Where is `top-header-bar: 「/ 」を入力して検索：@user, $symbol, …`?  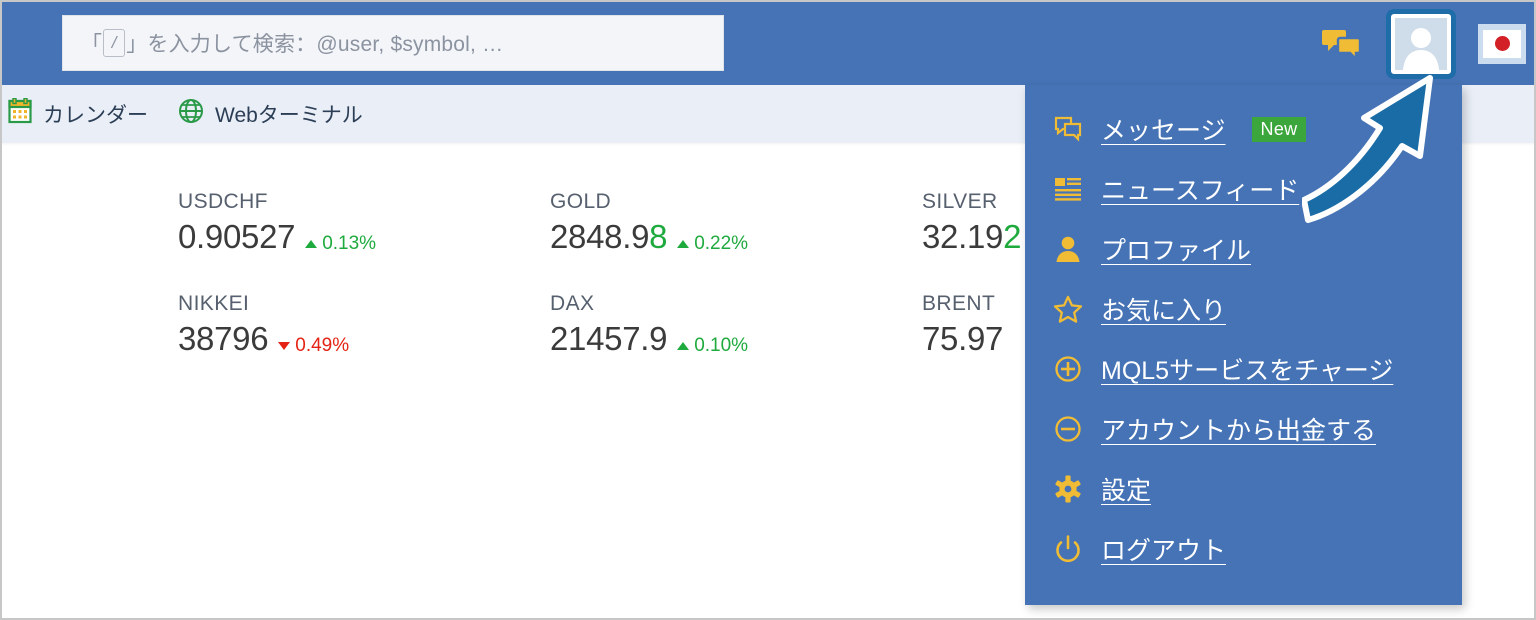
top-header-bar: 「/ 」を入力して検索：@user, $symbol, … is located at coordinates (768, 43).